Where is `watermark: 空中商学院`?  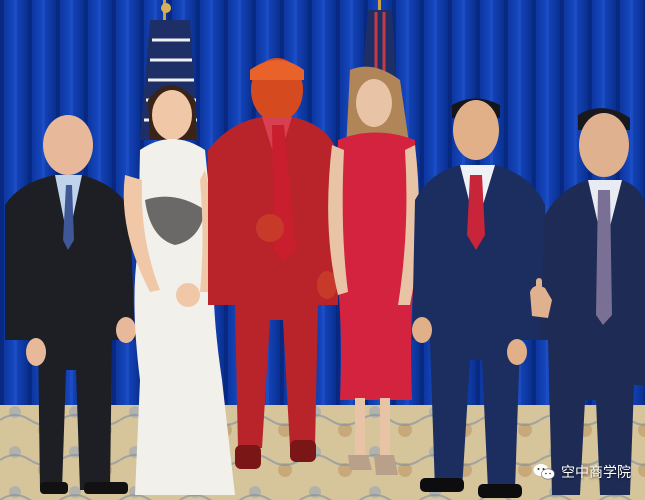 watermark: 空中商学院 is located at coordinates (582, 472).